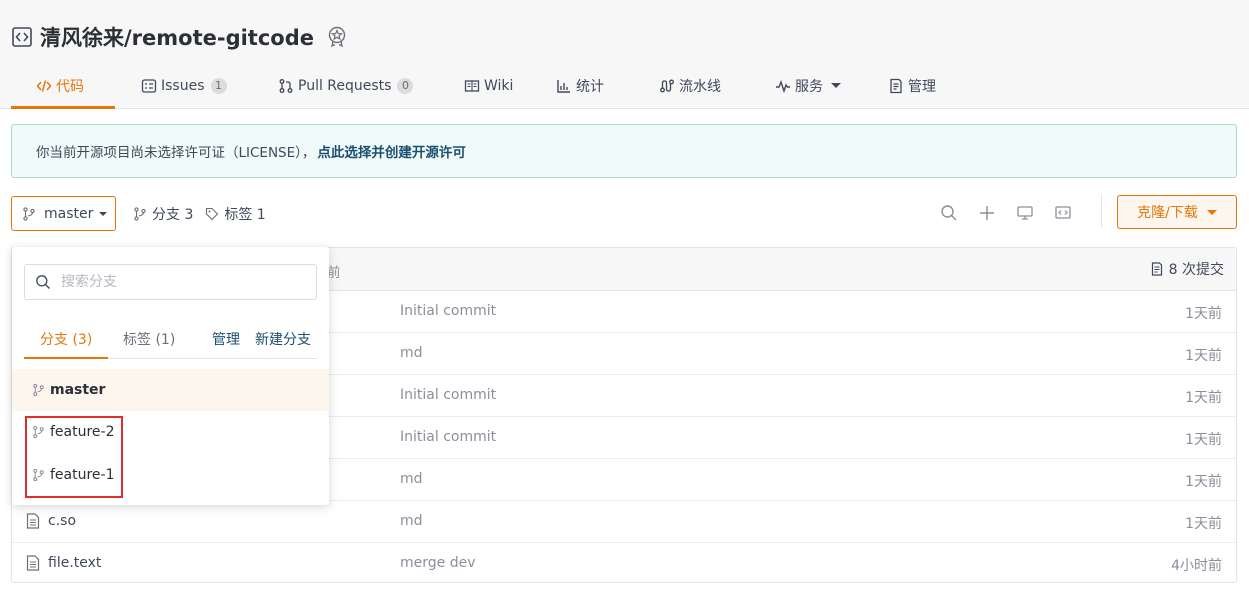 This screenshot has height=591, width=1249. Describe the element at coordinates (44, 86) in the screenshot. I see `code-icon` at that location.